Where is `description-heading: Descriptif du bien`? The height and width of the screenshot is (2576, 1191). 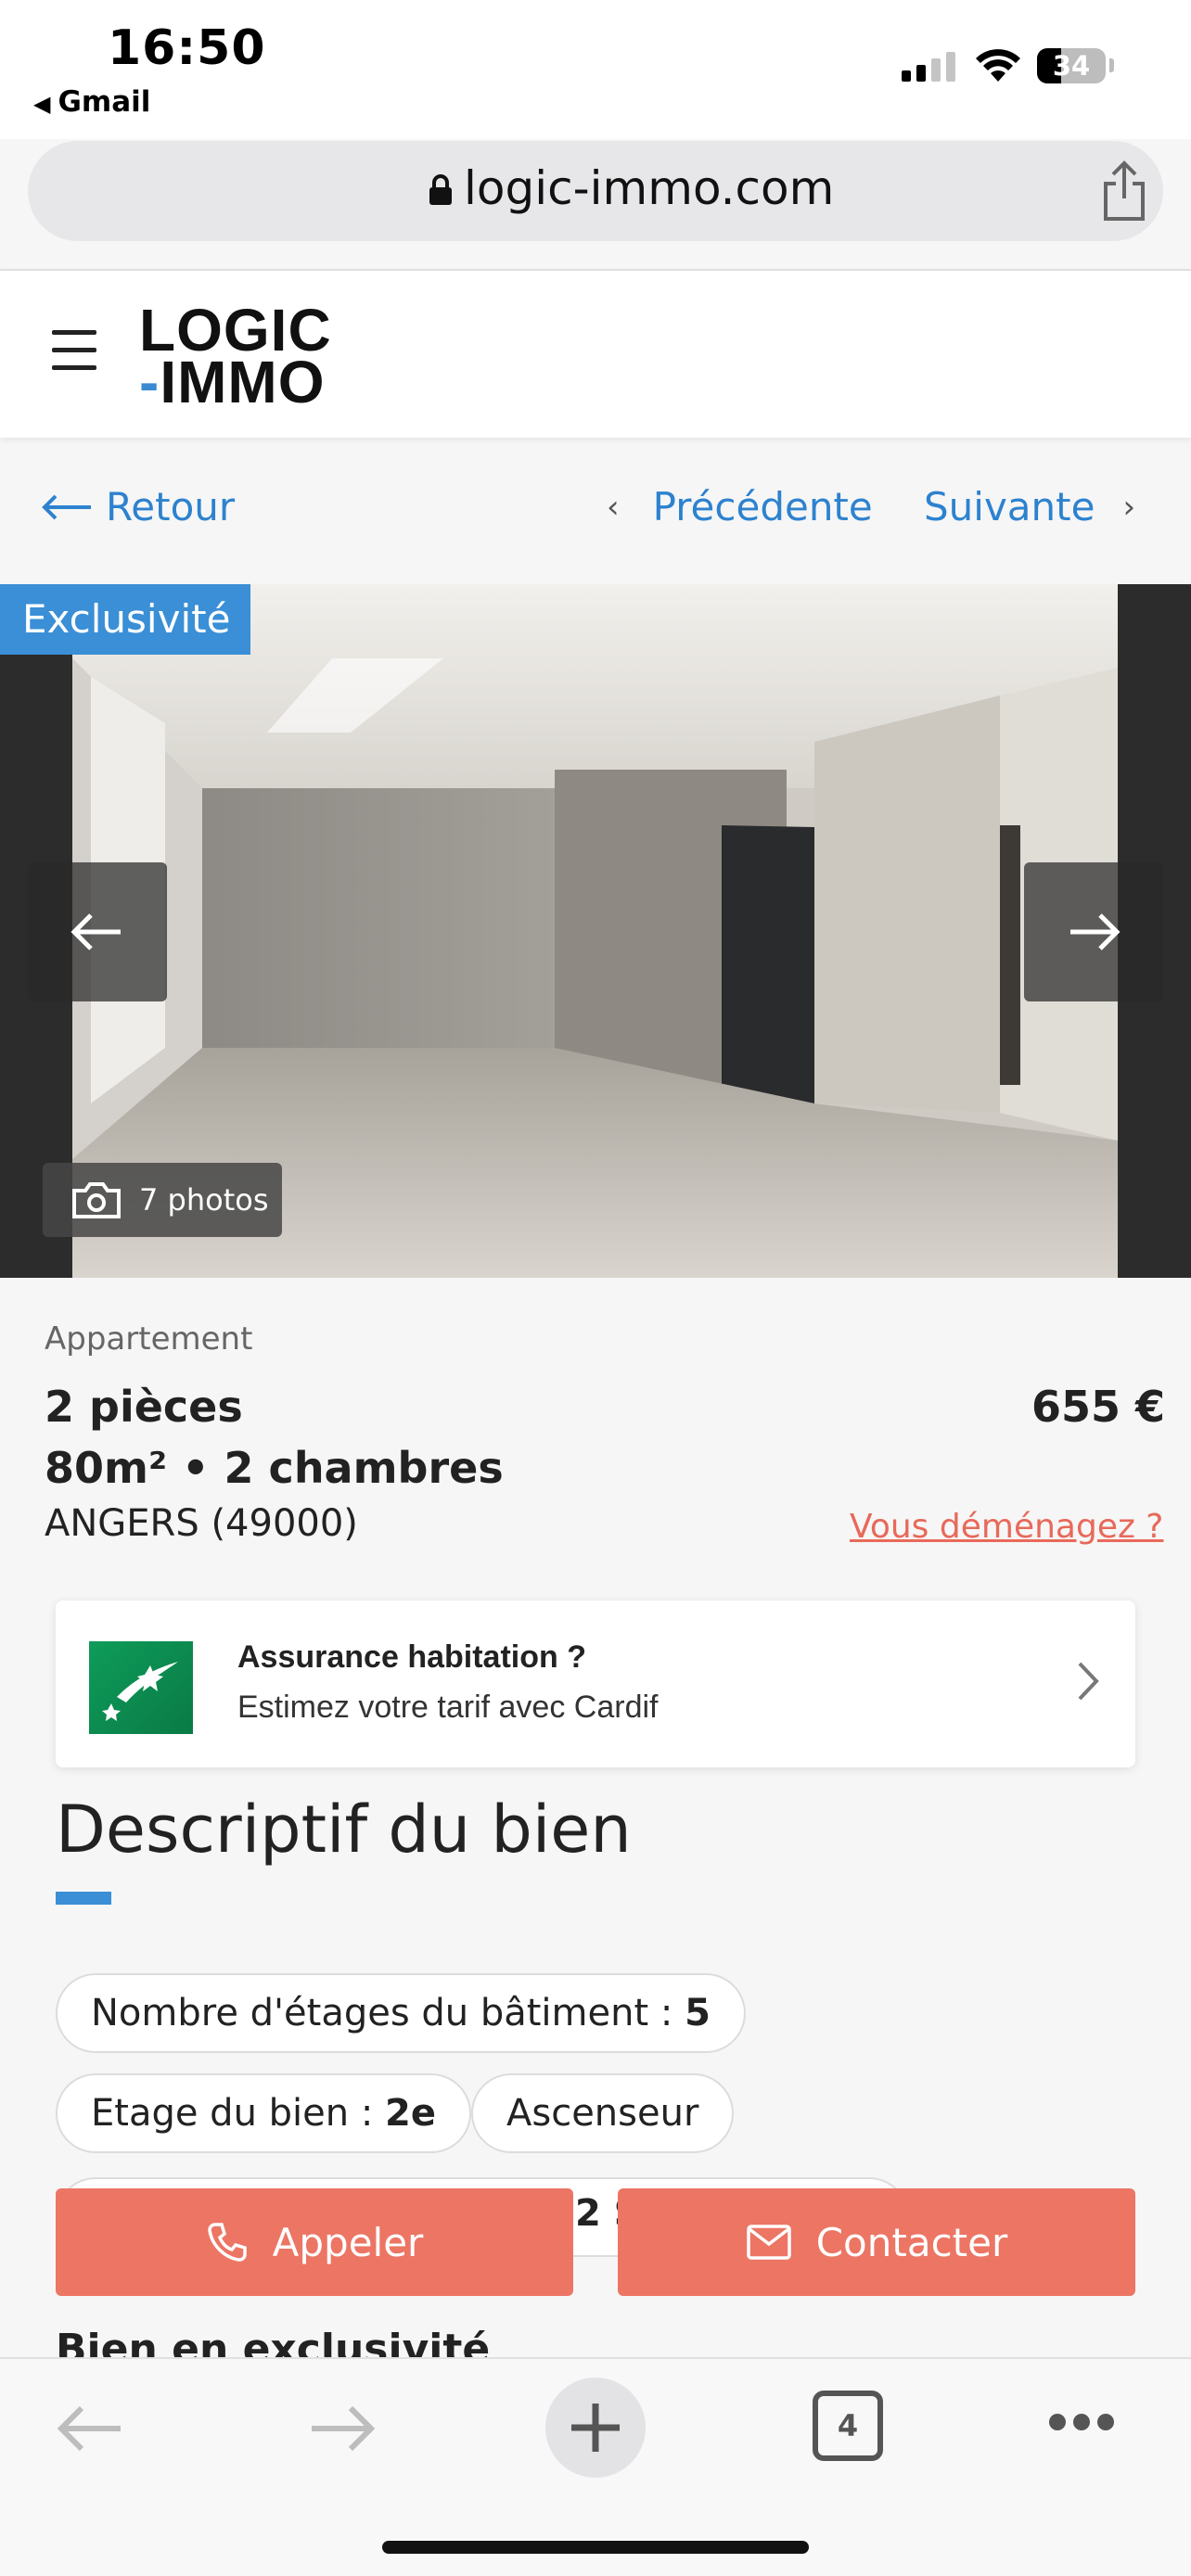 description-heading: Descriptif du bien is located at coordinates (344, 1830).